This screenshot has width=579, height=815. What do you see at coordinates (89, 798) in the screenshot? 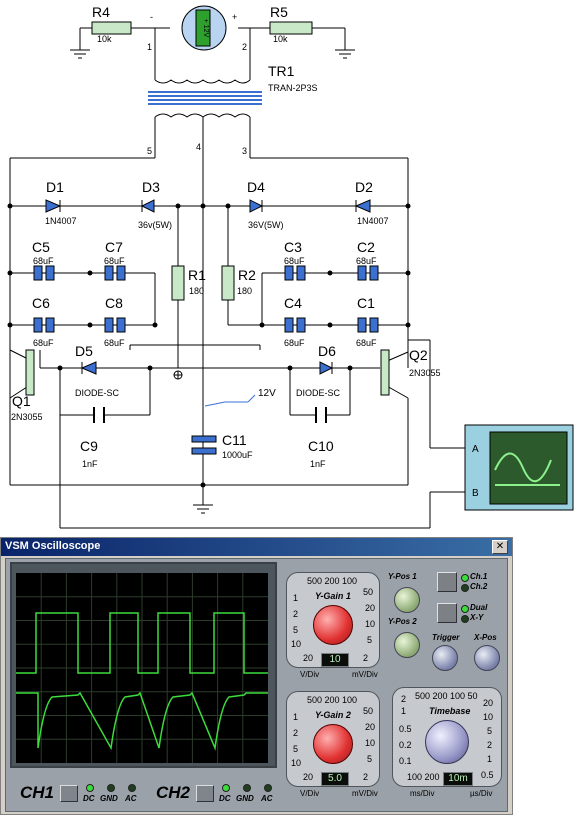
I see `ch1-dc-label: DC` at bounding box center [89, 798].